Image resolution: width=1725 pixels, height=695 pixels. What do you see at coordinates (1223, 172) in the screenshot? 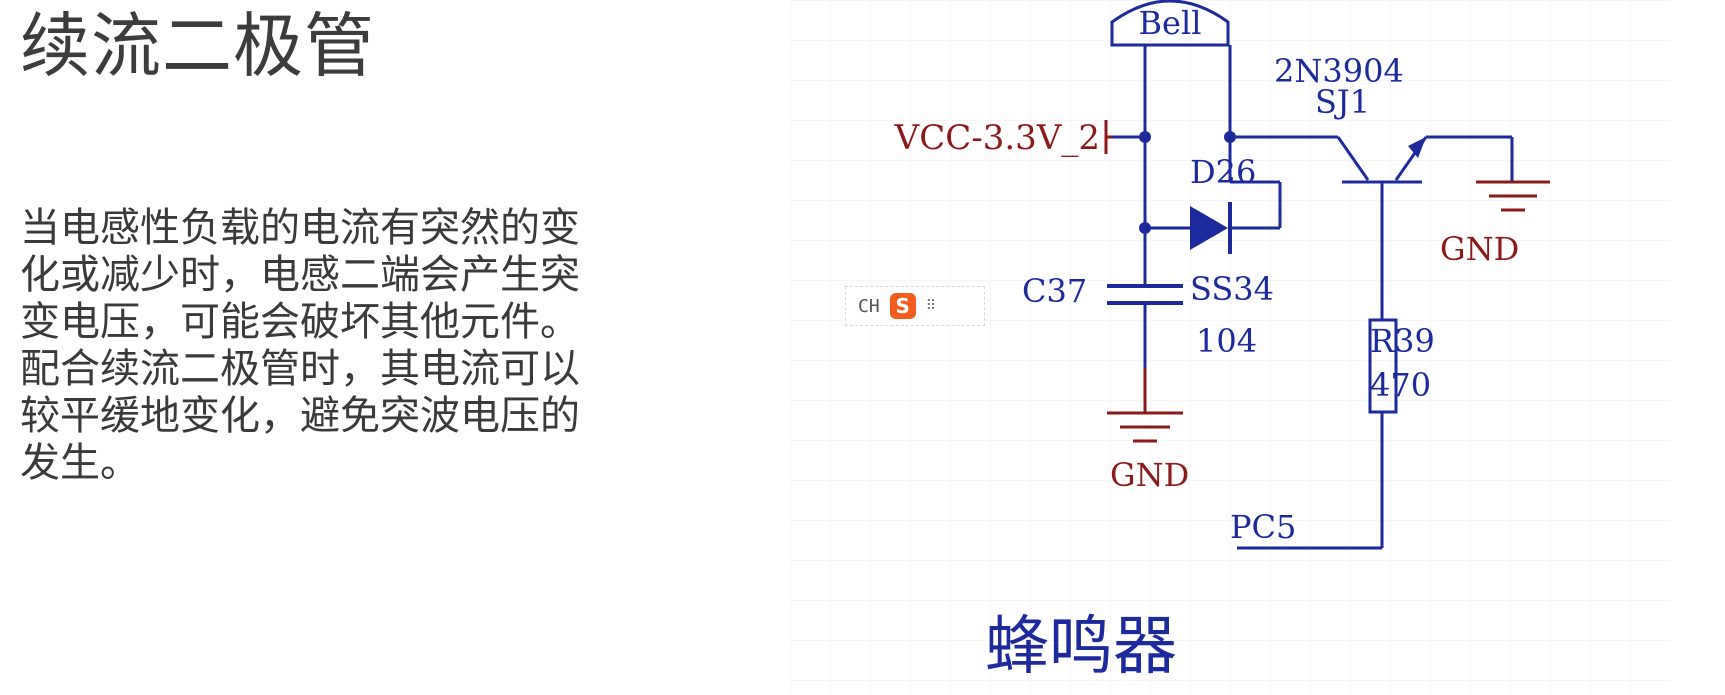
I see `diode-ref-label: D26` at bounding box center [1223, 172].